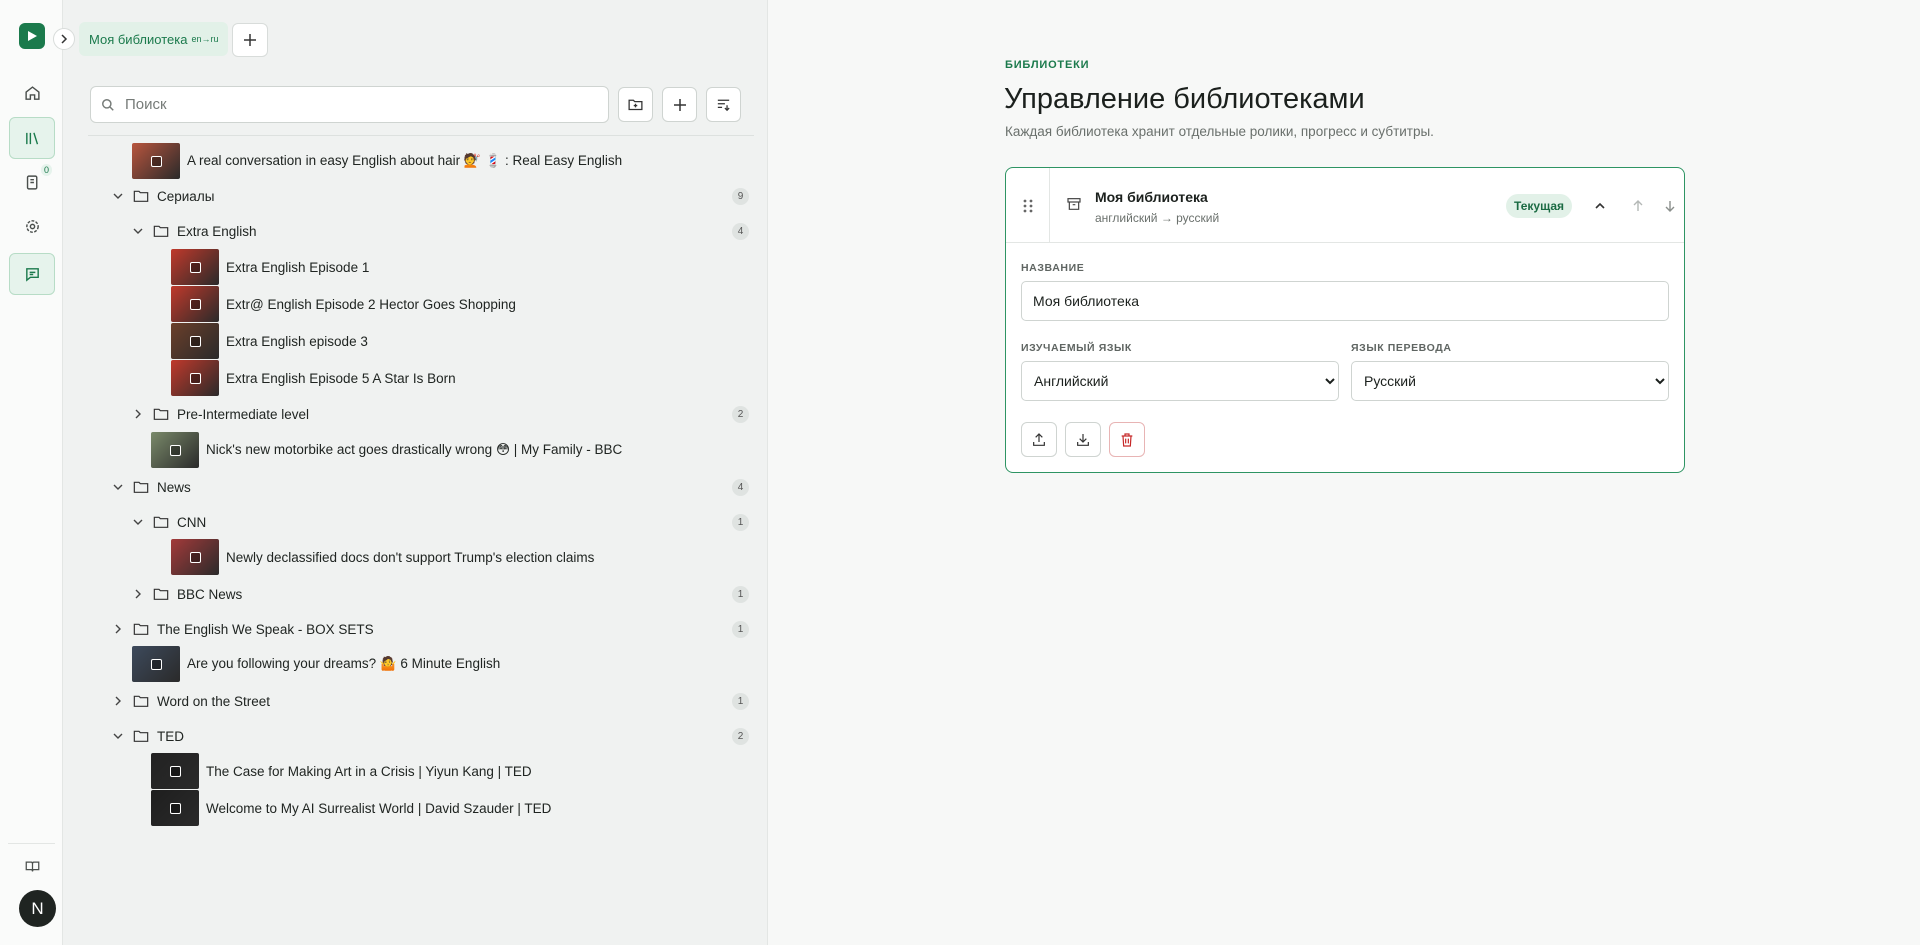 The height and width of the screenshot is (945, 1920). Describe the element at coordinates (32, 93) in the screenshot. I see `nav-home` at that location.